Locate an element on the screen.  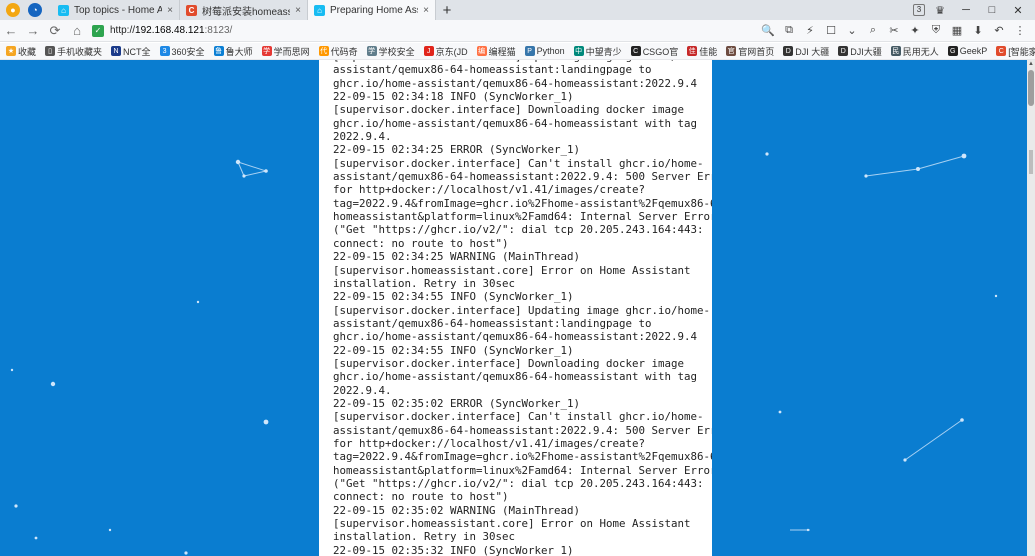
extension-icon: ✦ is located at coordinates (915, 30).